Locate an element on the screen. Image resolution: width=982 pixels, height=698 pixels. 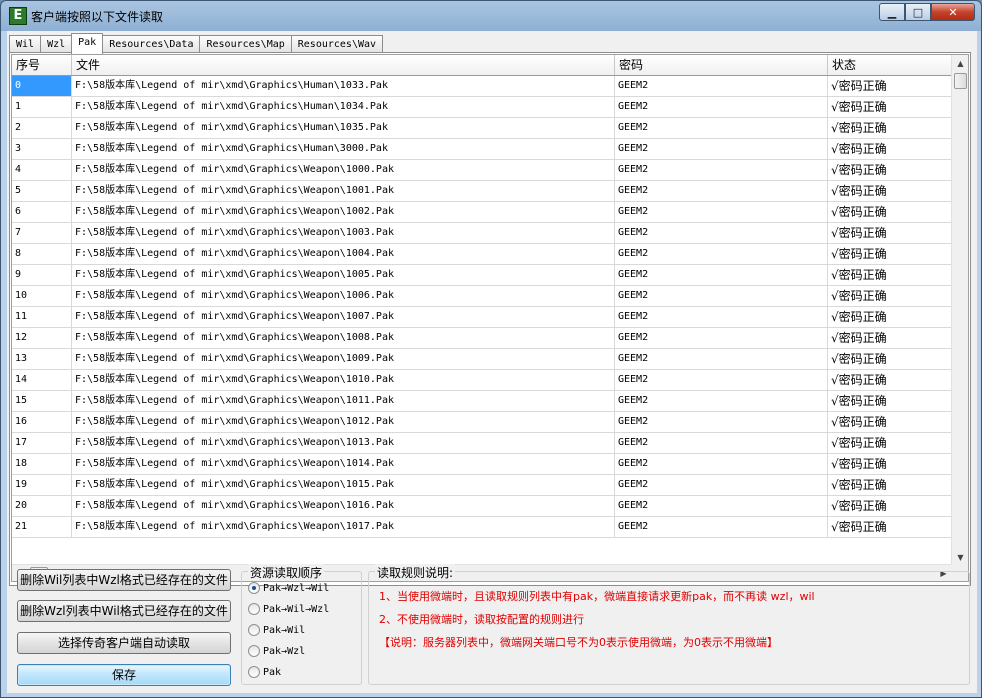
row-index: 21 is located at coordinates (42, 527).